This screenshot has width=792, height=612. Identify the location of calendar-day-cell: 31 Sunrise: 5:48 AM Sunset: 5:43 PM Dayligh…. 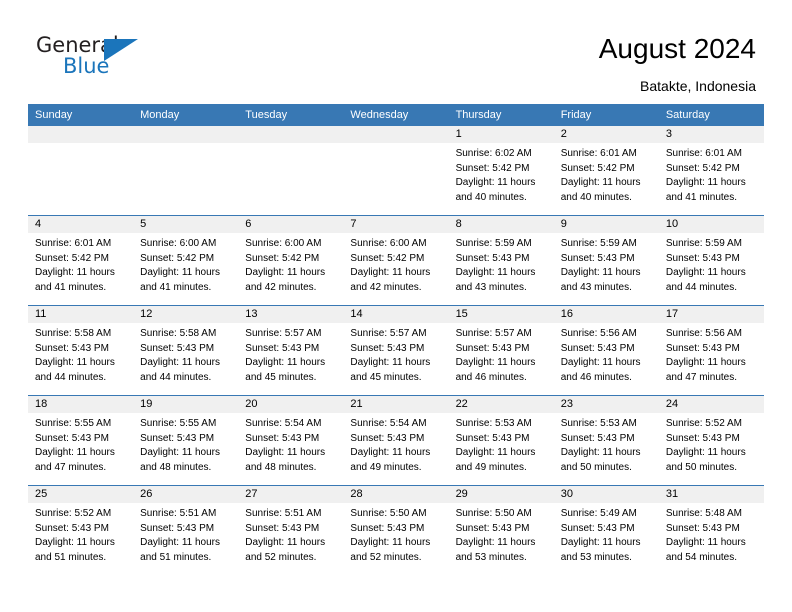
(711, 530).